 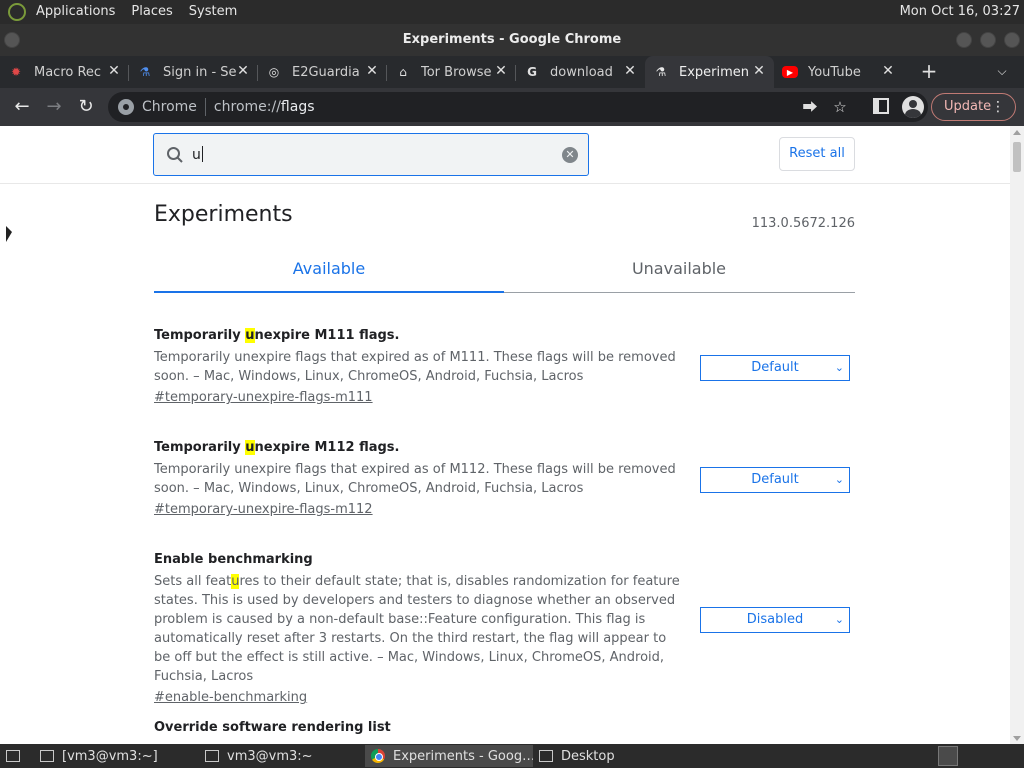 I want to click on url-path: flags, so click(x=297, y=107).